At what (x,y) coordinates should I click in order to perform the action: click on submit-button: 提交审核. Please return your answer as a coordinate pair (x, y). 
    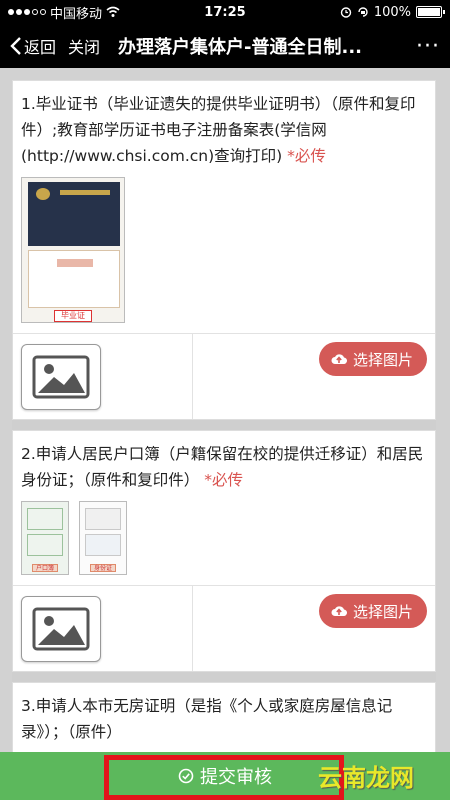
    Looking at the image, I should click on (225, 776).